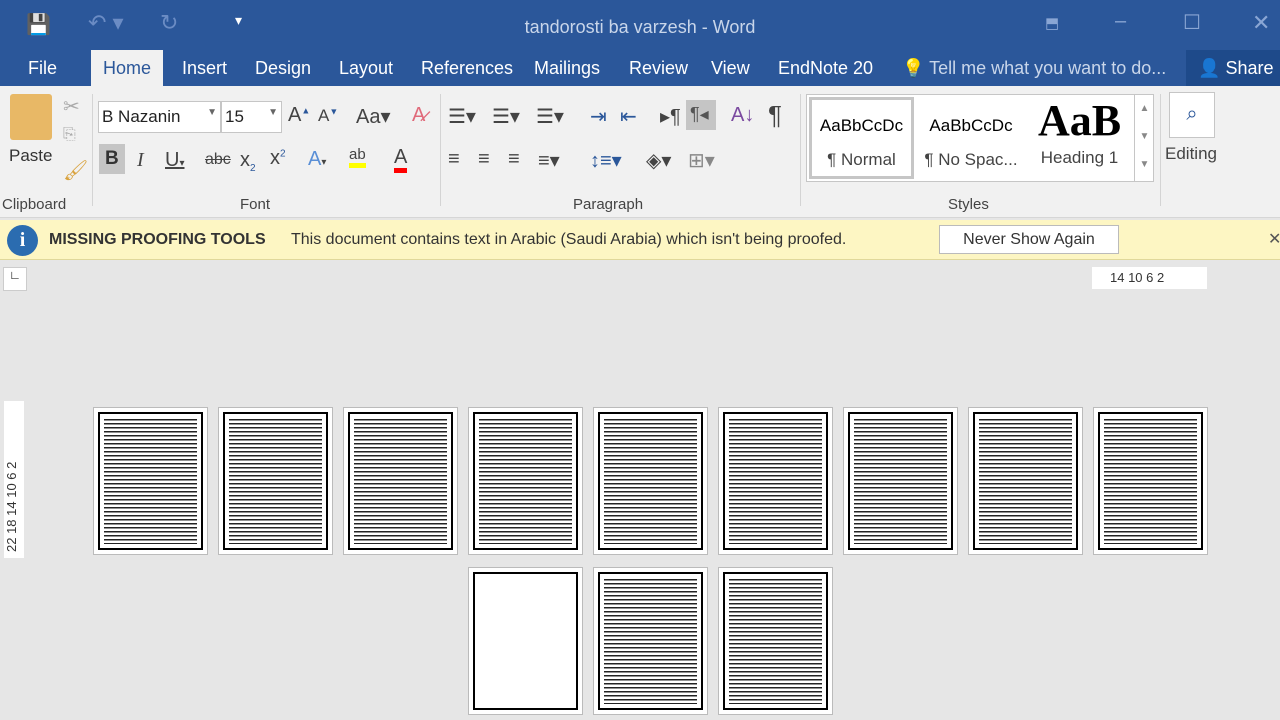 The height and width of the screenshot is (720, 1280). Describe the element at coordinates (701, 160) in the screenshot. I see `borders-icon: ⊞▾` at that location.